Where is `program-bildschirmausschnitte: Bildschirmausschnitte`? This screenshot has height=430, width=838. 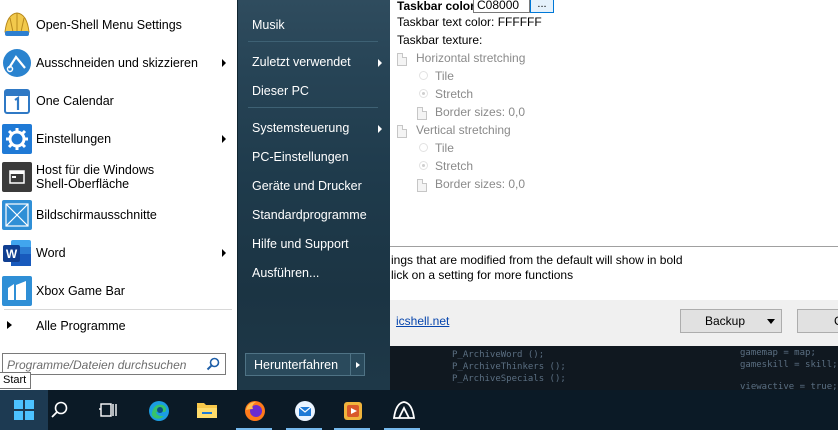 program-bildschirmausschnitte: Bildschirmausschnitte is located at coordinates (118, 215).